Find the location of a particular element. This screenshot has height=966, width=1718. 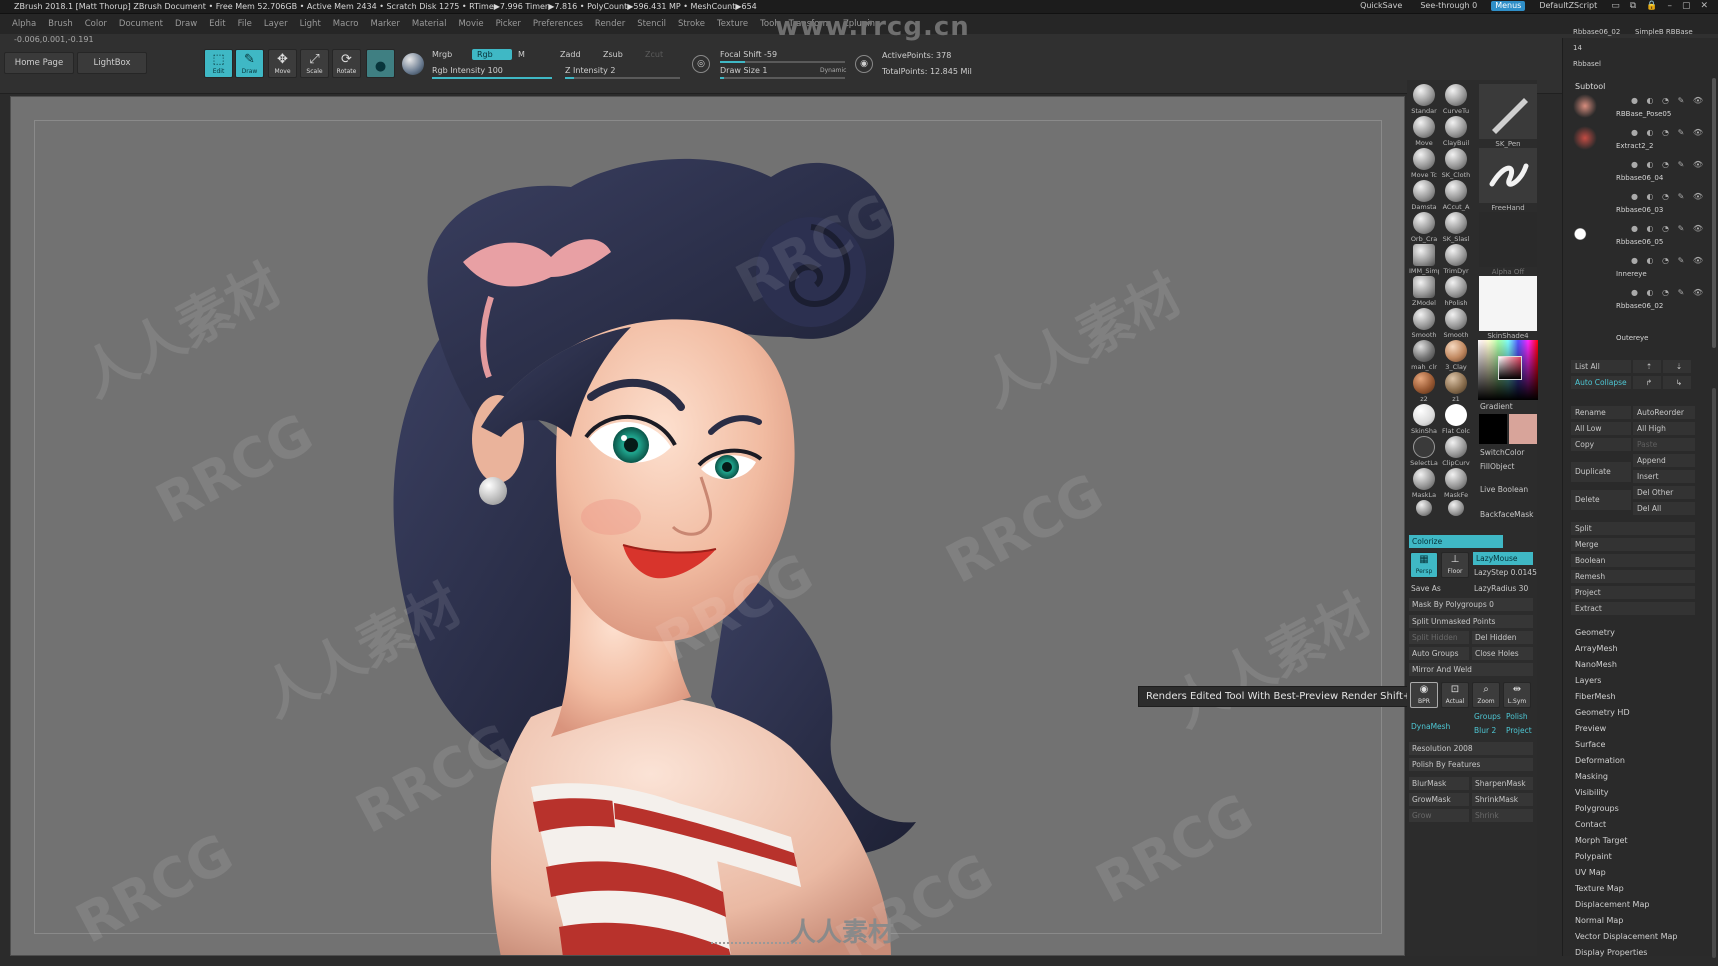

menu-render: Render is located at coordinates (610, 24).